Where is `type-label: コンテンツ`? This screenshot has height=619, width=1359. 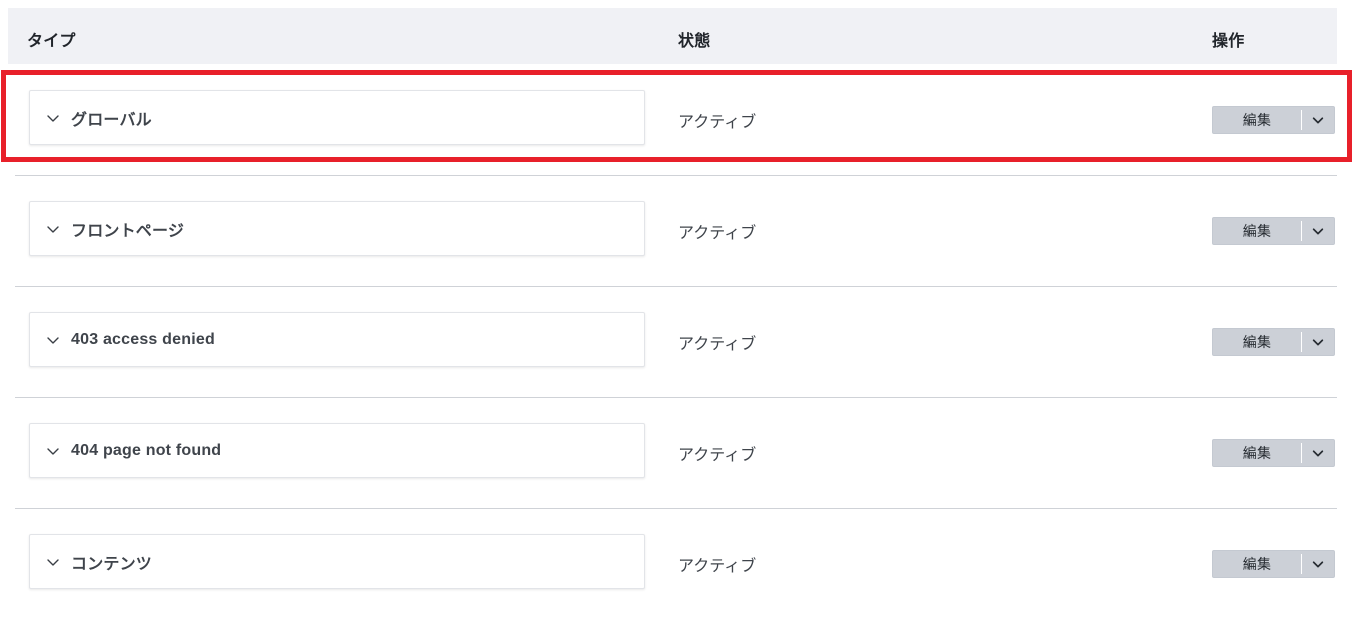 type-label: コンテンツ is located at coordinates (112, 564).